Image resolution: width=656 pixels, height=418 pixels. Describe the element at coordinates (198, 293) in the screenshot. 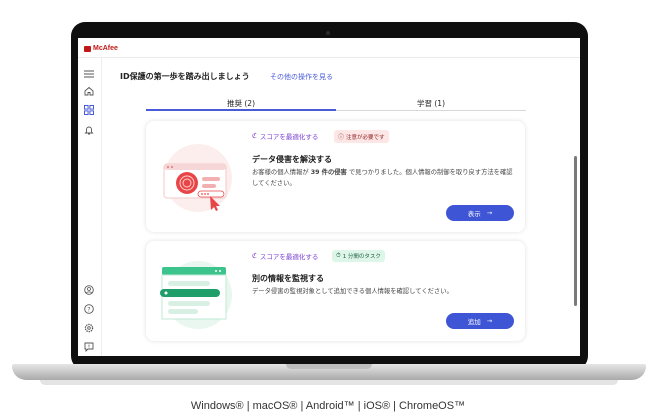

I see `monitor-illustration` at that location.